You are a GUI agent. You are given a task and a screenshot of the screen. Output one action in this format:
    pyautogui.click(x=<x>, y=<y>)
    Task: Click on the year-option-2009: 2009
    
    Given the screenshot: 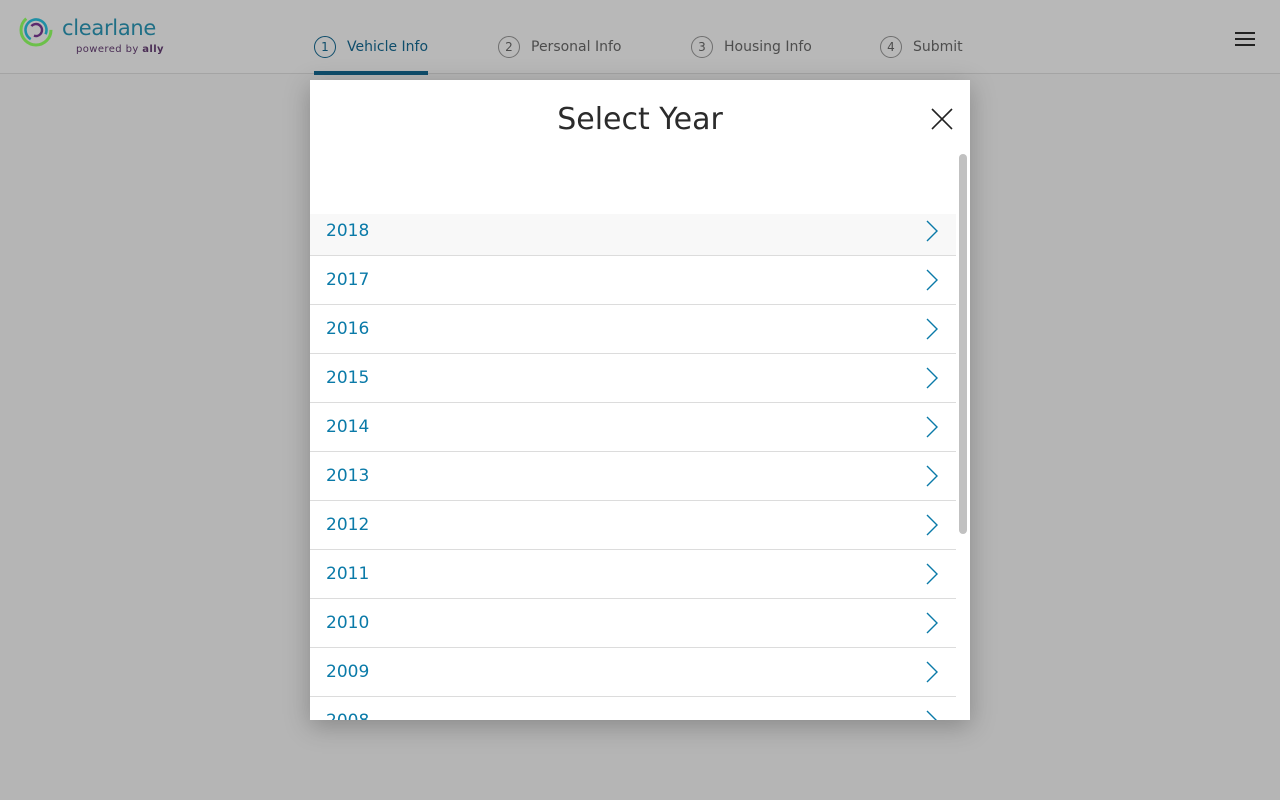 What is the action you would take?
    pyautogui.click(x=633, y=672)
    